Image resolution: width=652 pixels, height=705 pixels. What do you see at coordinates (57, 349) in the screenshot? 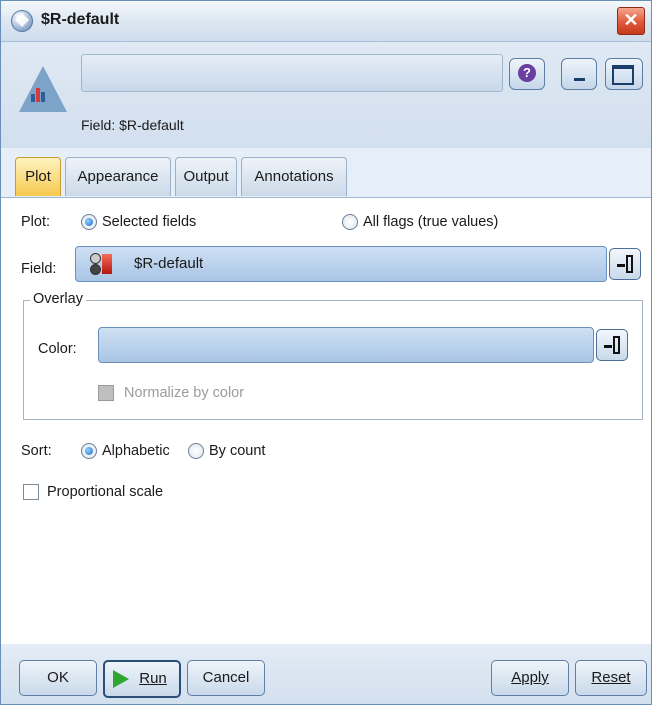
I see `color-label: Color:` at bounding box center [57, 349].